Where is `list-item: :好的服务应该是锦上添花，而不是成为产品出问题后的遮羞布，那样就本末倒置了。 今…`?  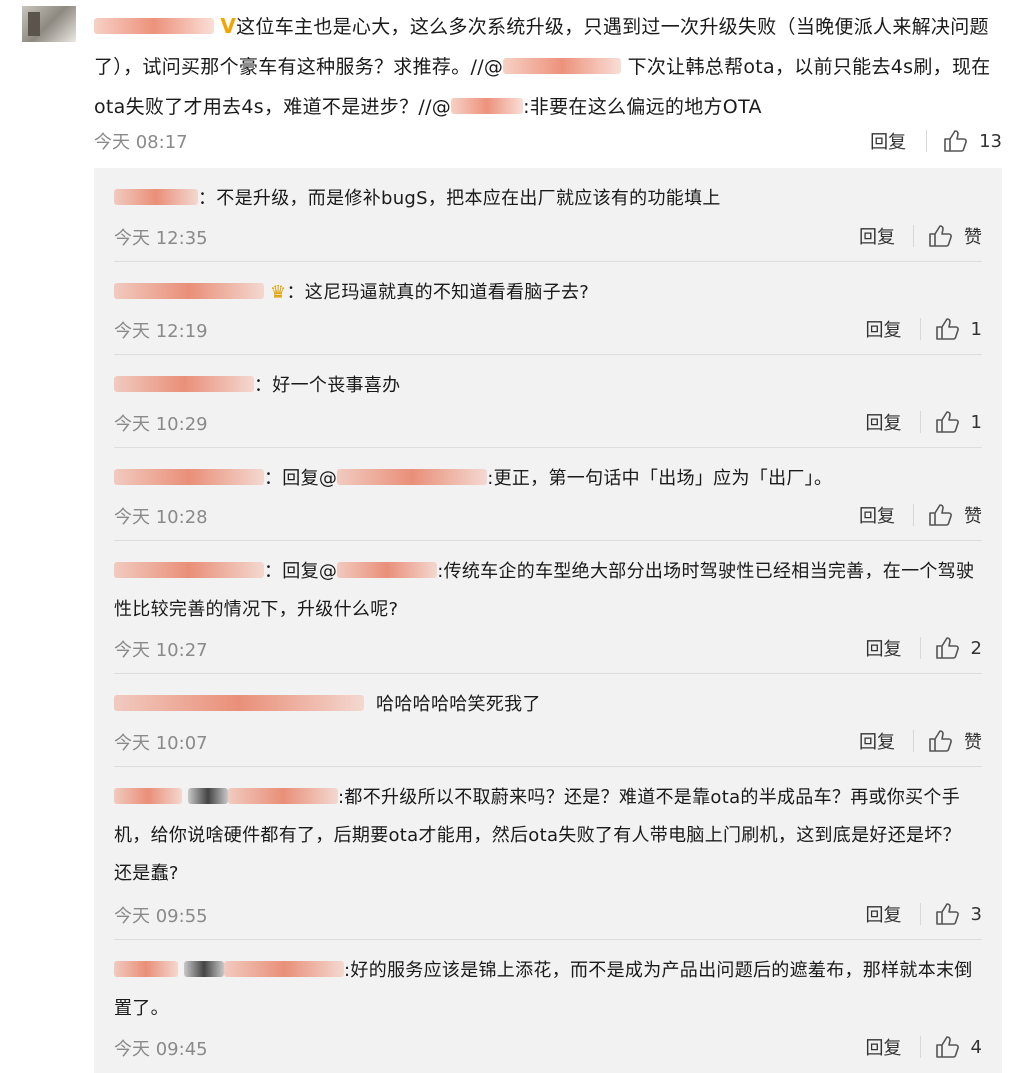
list-item: :好的服务应该是锦上添花，而不是成为产品出问题后的遮羞布，那样就本末倒置了。 今… is located at coordinates (548, 1006).